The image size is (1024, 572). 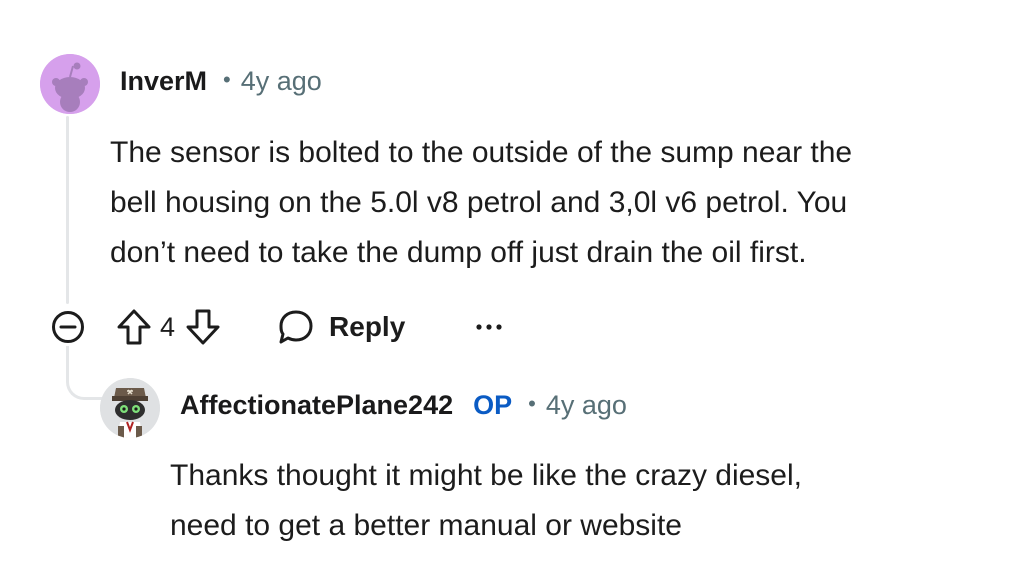 I want to click on snoo-avatar-icon, so click(x=70, y=84).